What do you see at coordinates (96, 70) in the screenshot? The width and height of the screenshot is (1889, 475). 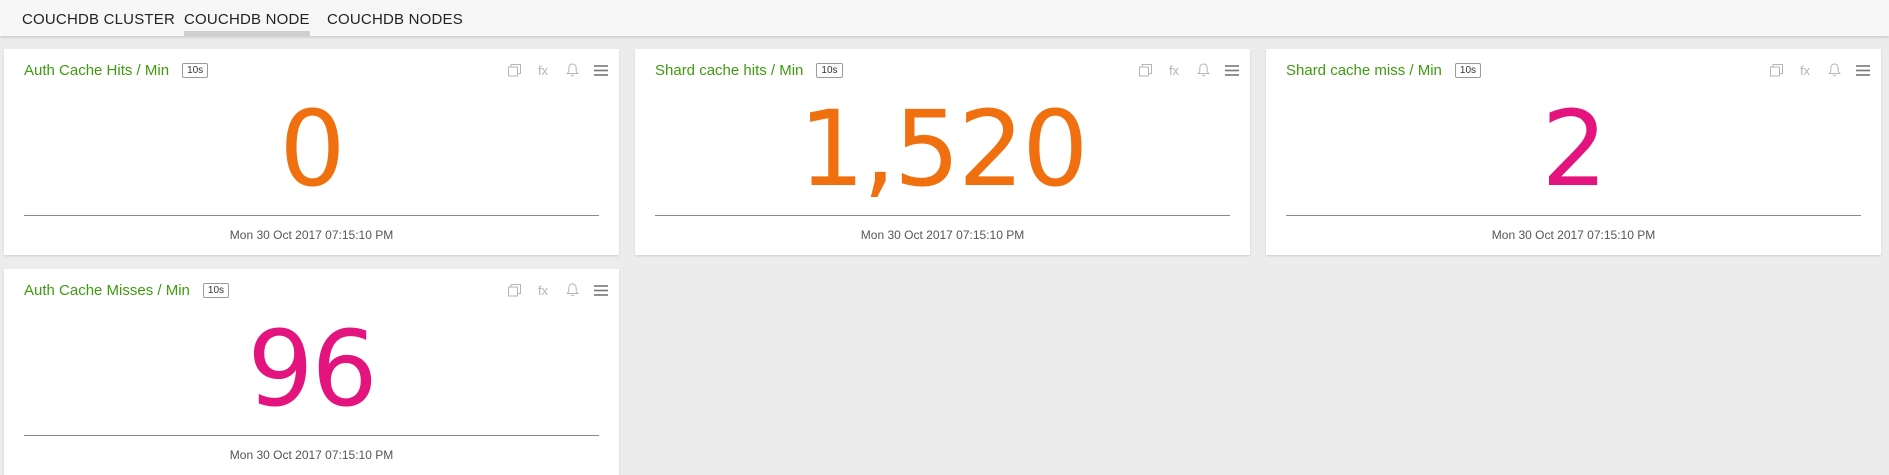 I see `panel-title: Auth Cache Hits / Min` at bounding box center [96, 70].